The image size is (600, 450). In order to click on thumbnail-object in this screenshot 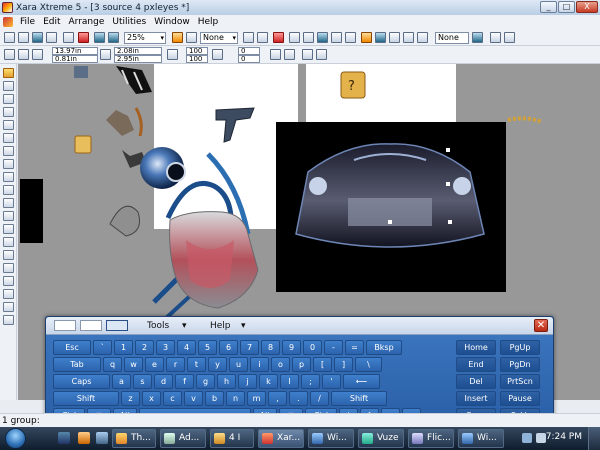, I will do `click(81, 72)`.